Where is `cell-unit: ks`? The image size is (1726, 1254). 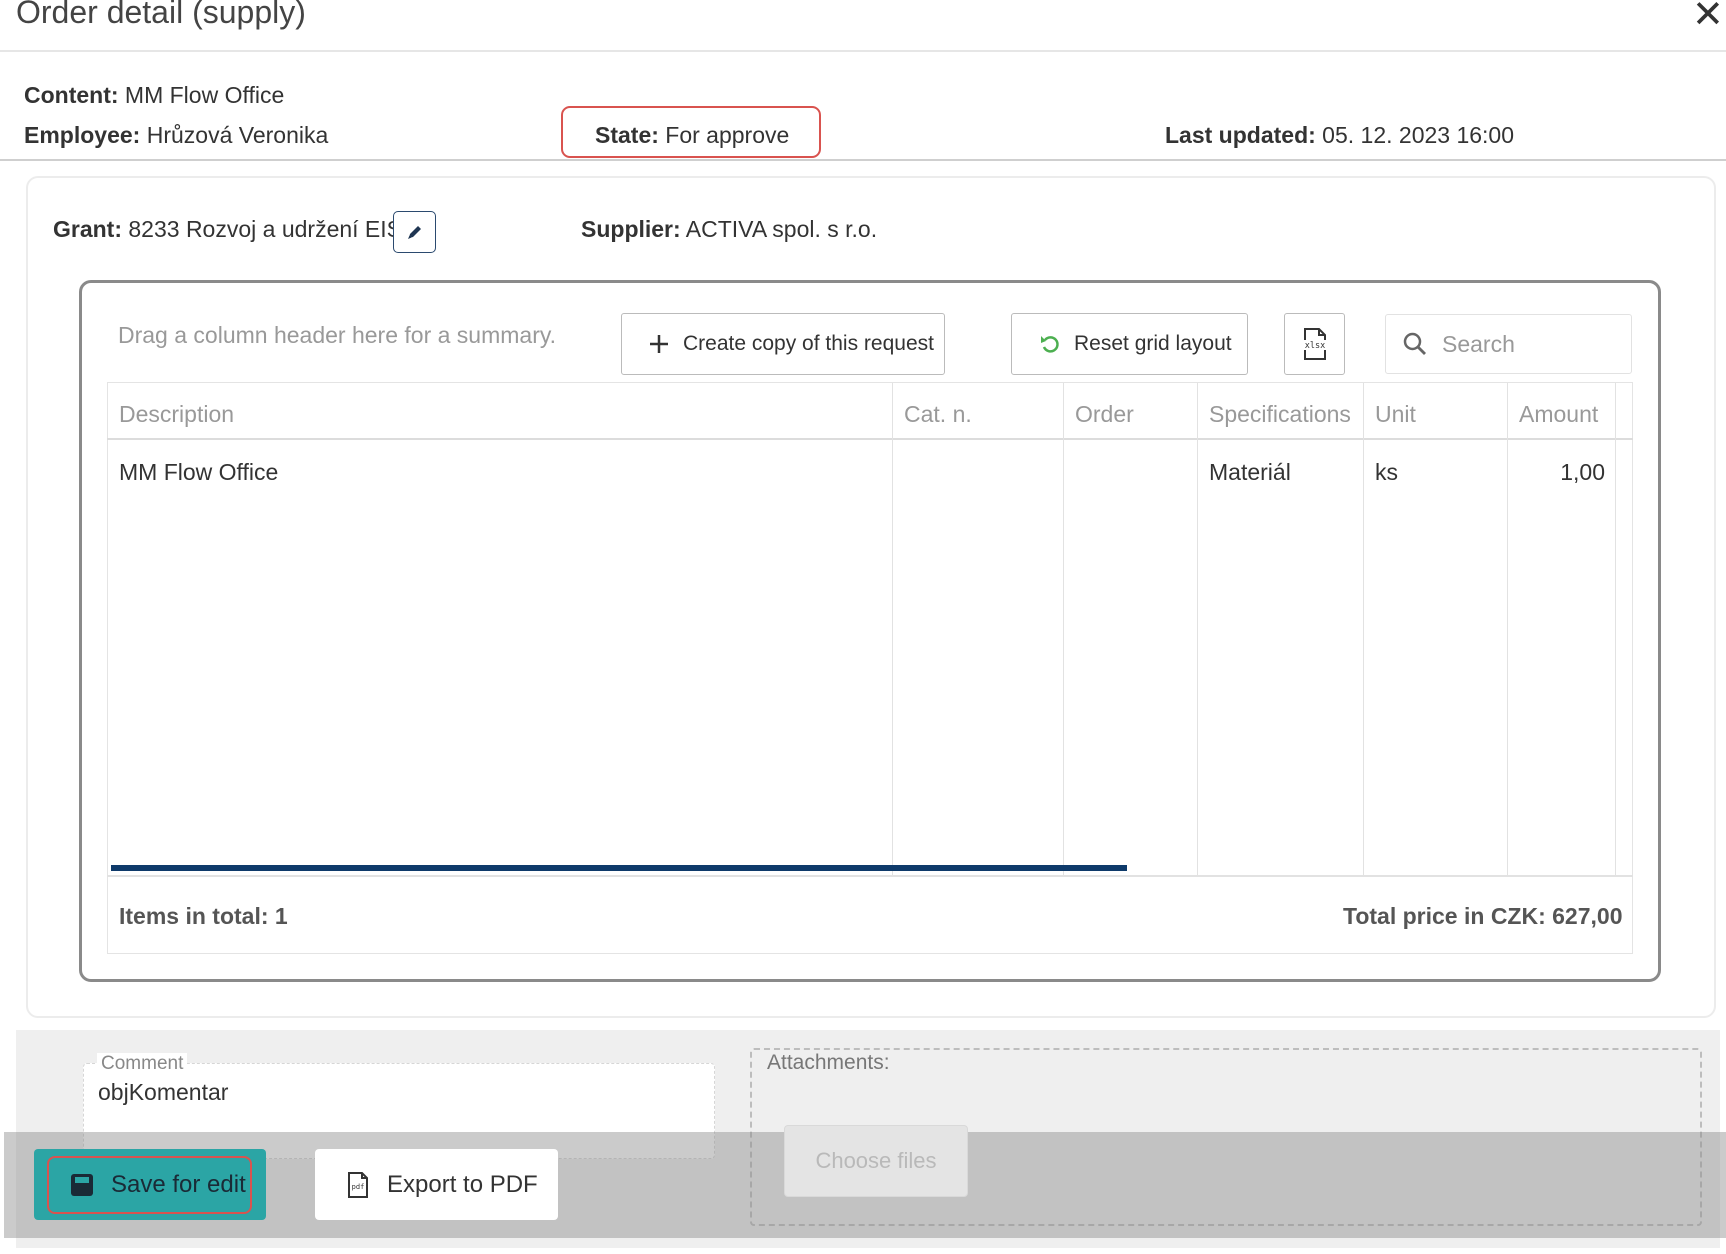 cell-unit: ks is located at coordinates (1386, 472).